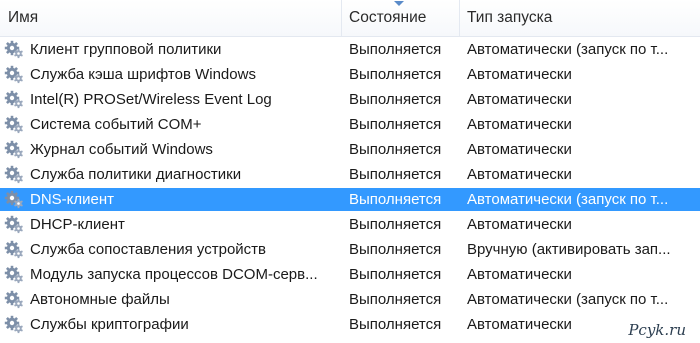  What do you see at coordinates (109, 324) in the screenshot?
I see `service-name: Службы криптографии` at bounding box center [109, 324].